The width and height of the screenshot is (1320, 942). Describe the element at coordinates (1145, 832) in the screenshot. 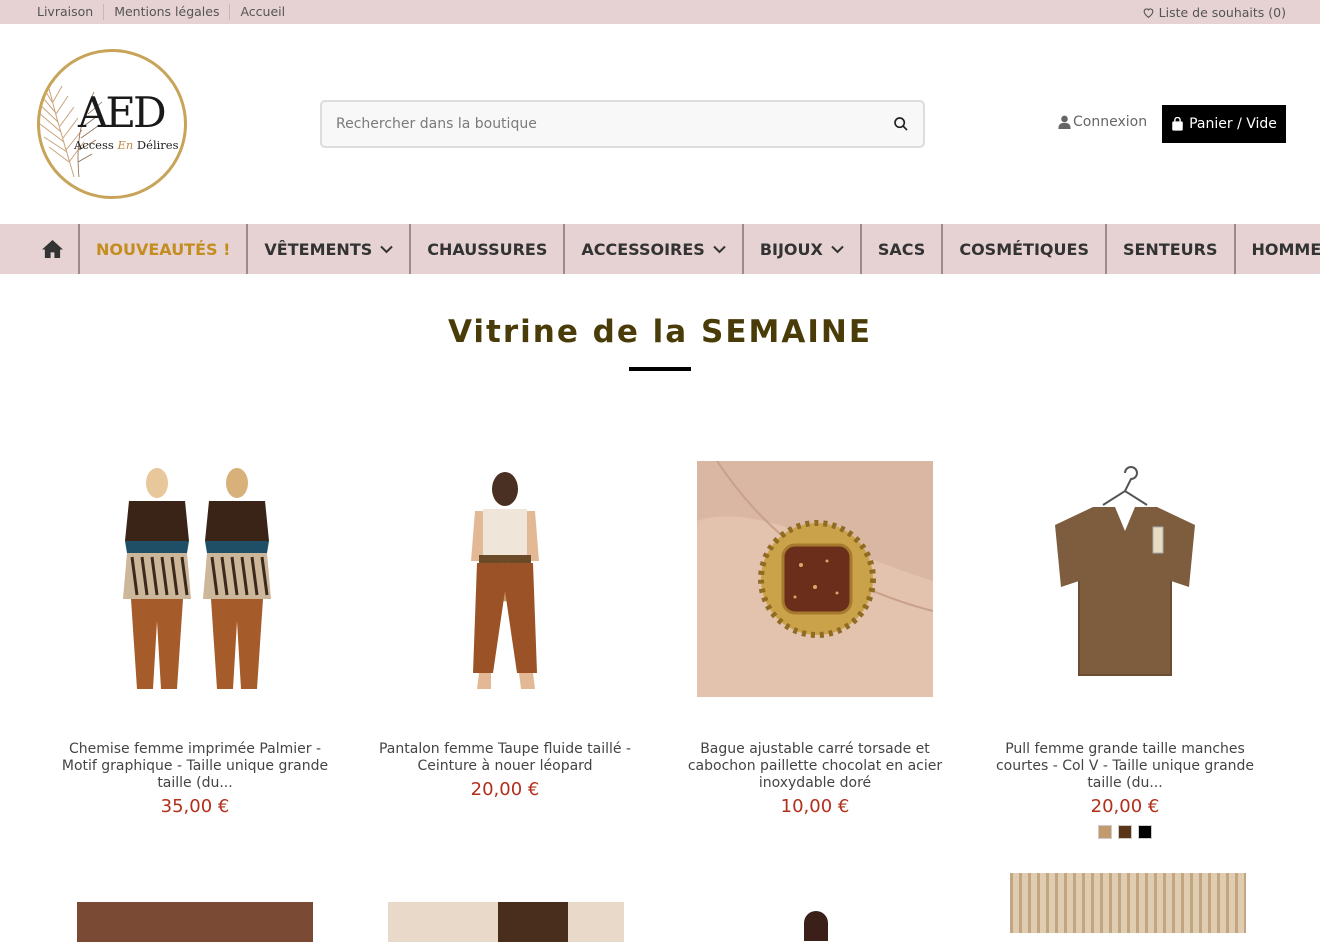

I see `swatch-black` at that location.